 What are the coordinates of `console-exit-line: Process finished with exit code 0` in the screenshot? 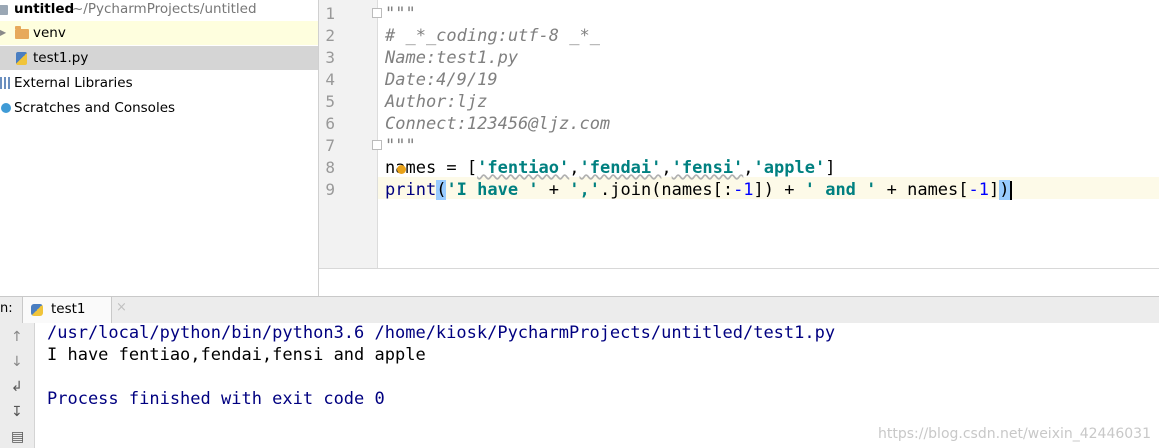 It's located at (216, 399).